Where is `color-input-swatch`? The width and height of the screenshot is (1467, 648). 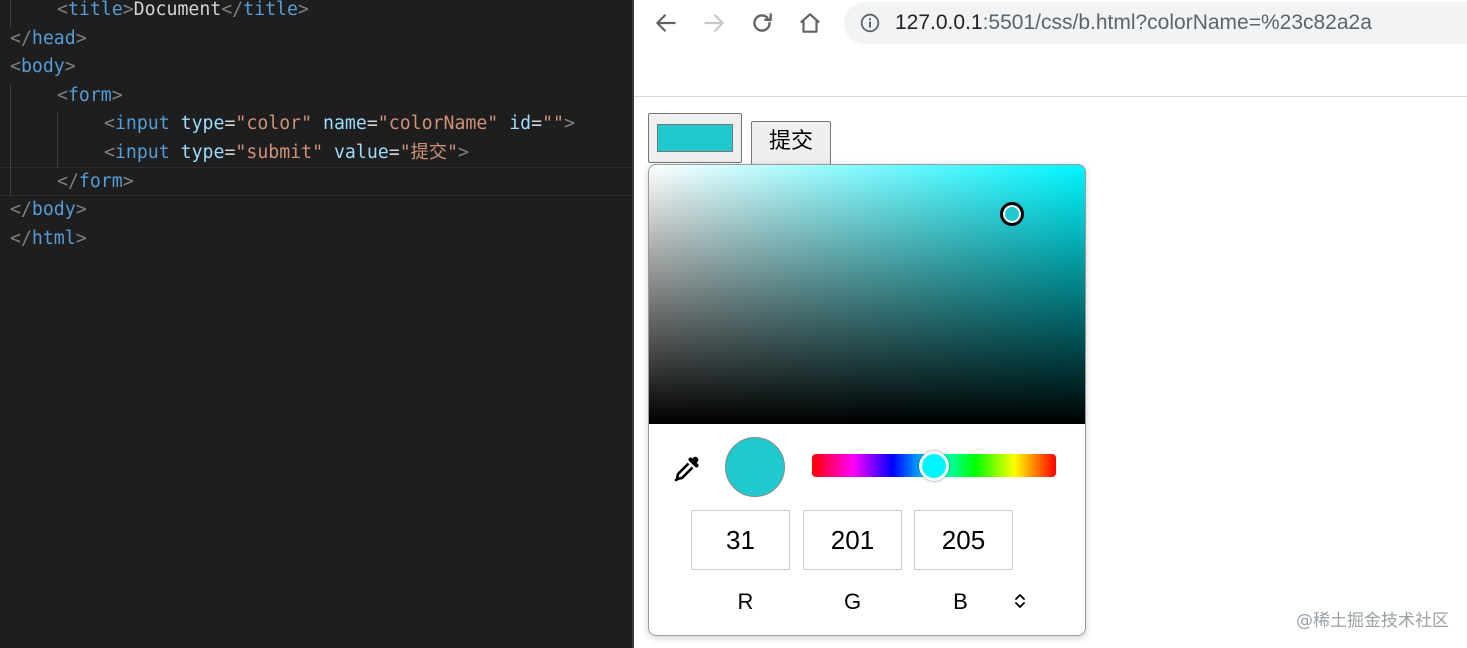
color-input-swatch is located at coordinates (695, 138).